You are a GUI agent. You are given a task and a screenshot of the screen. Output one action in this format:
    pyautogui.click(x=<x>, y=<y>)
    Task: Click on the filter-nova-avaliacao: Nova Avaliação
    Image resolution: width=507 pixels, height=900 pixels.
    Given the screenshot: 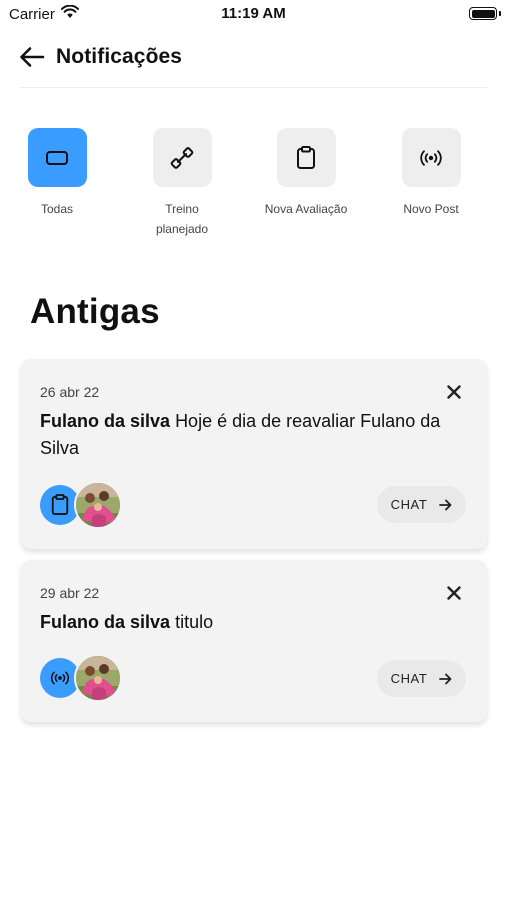 What is the action you would take?
    pyautogui.click(x=306, y=173)
    